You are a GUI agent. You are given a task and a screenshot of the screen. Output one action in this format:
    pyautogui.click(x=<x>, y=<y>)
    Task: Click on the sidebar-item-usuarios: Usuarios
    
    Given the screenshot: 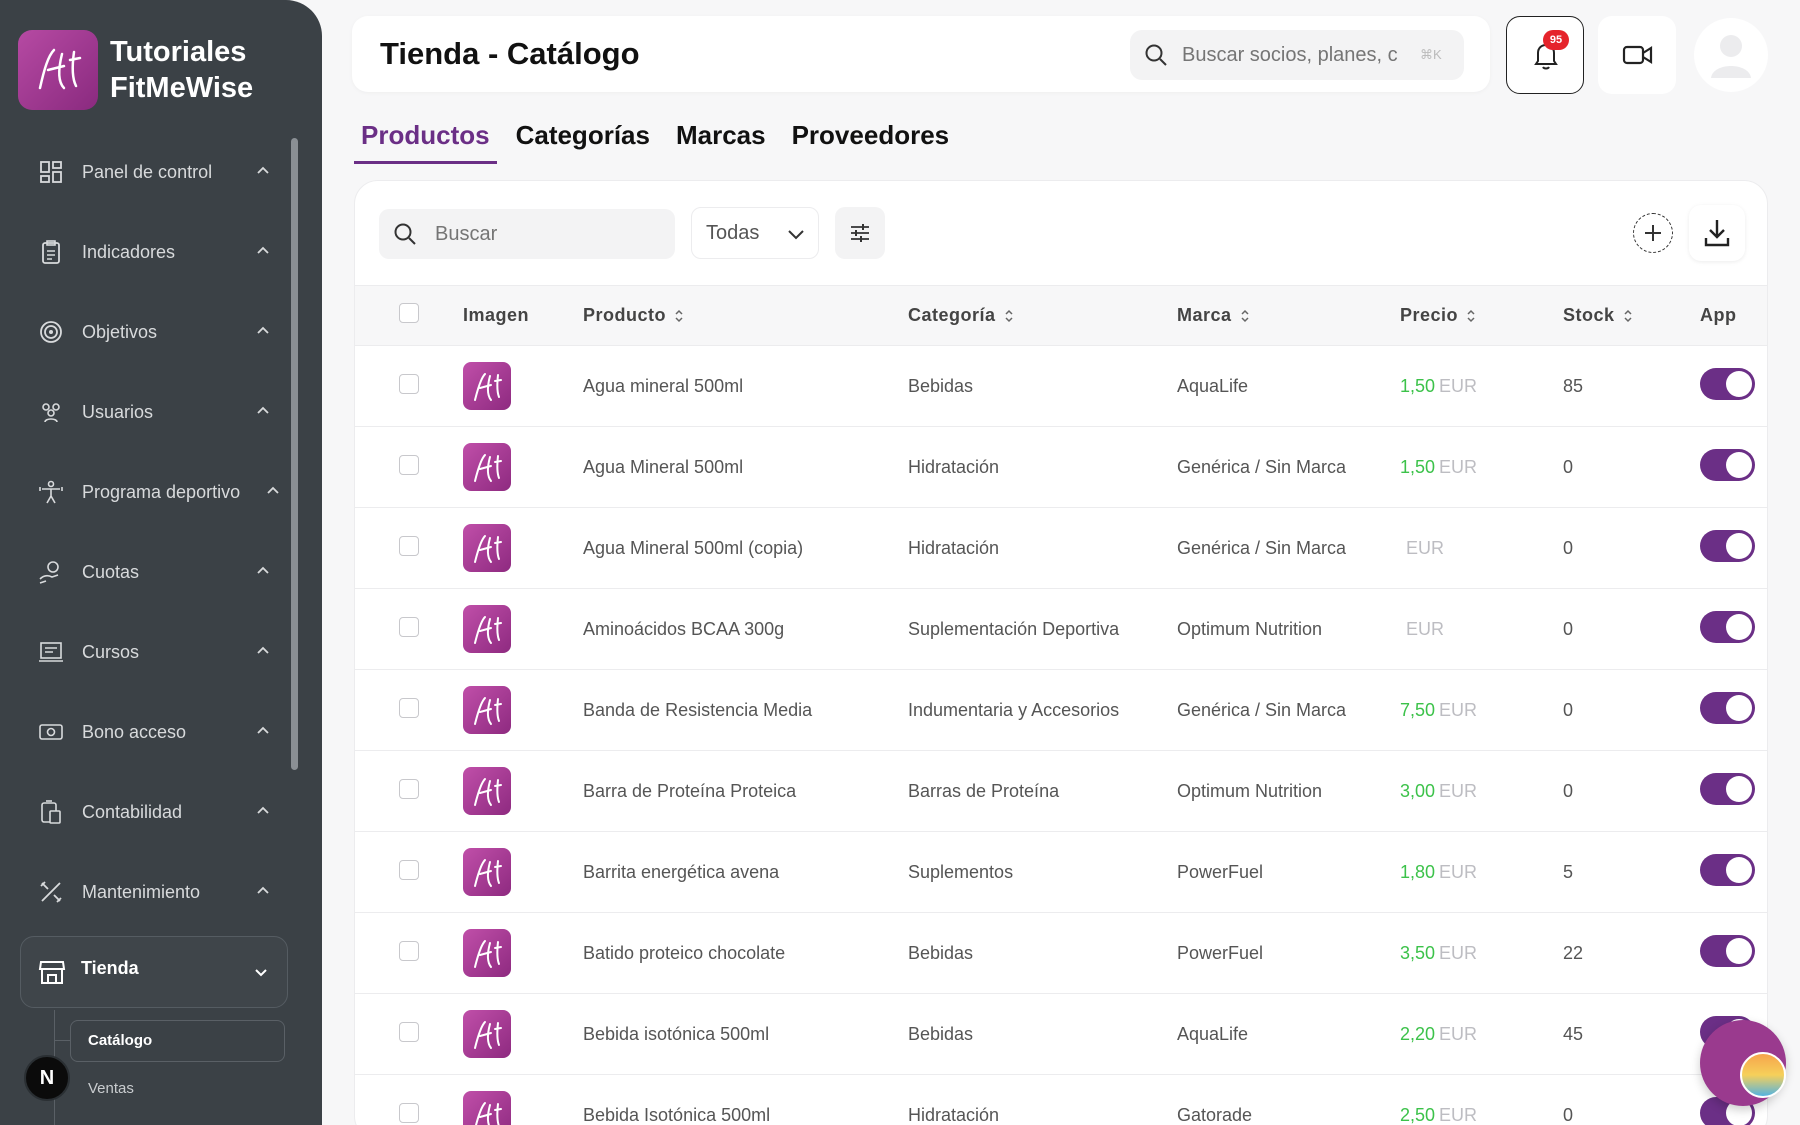 What is the action you would take?
    pyautogui.click(x=145, y=412)
    